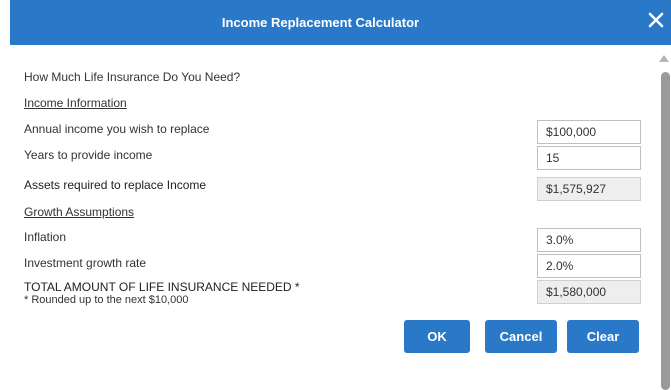 This screenshot has height=390, width=671. Describe the element at coordinates (589, 266) in the screenshot. I see `investment-growth-input` at that location.